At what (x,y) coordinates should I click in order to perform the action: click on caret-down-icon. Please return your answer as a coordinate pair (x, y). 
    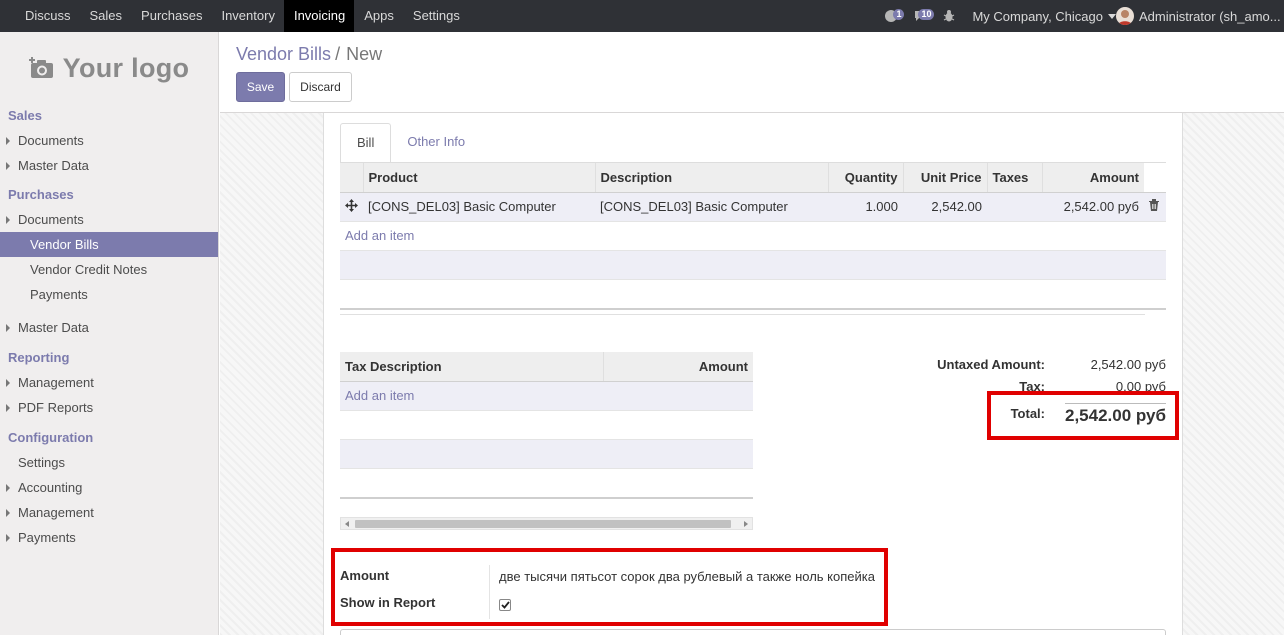
    Looking at the image, I should click on (1112, 16).